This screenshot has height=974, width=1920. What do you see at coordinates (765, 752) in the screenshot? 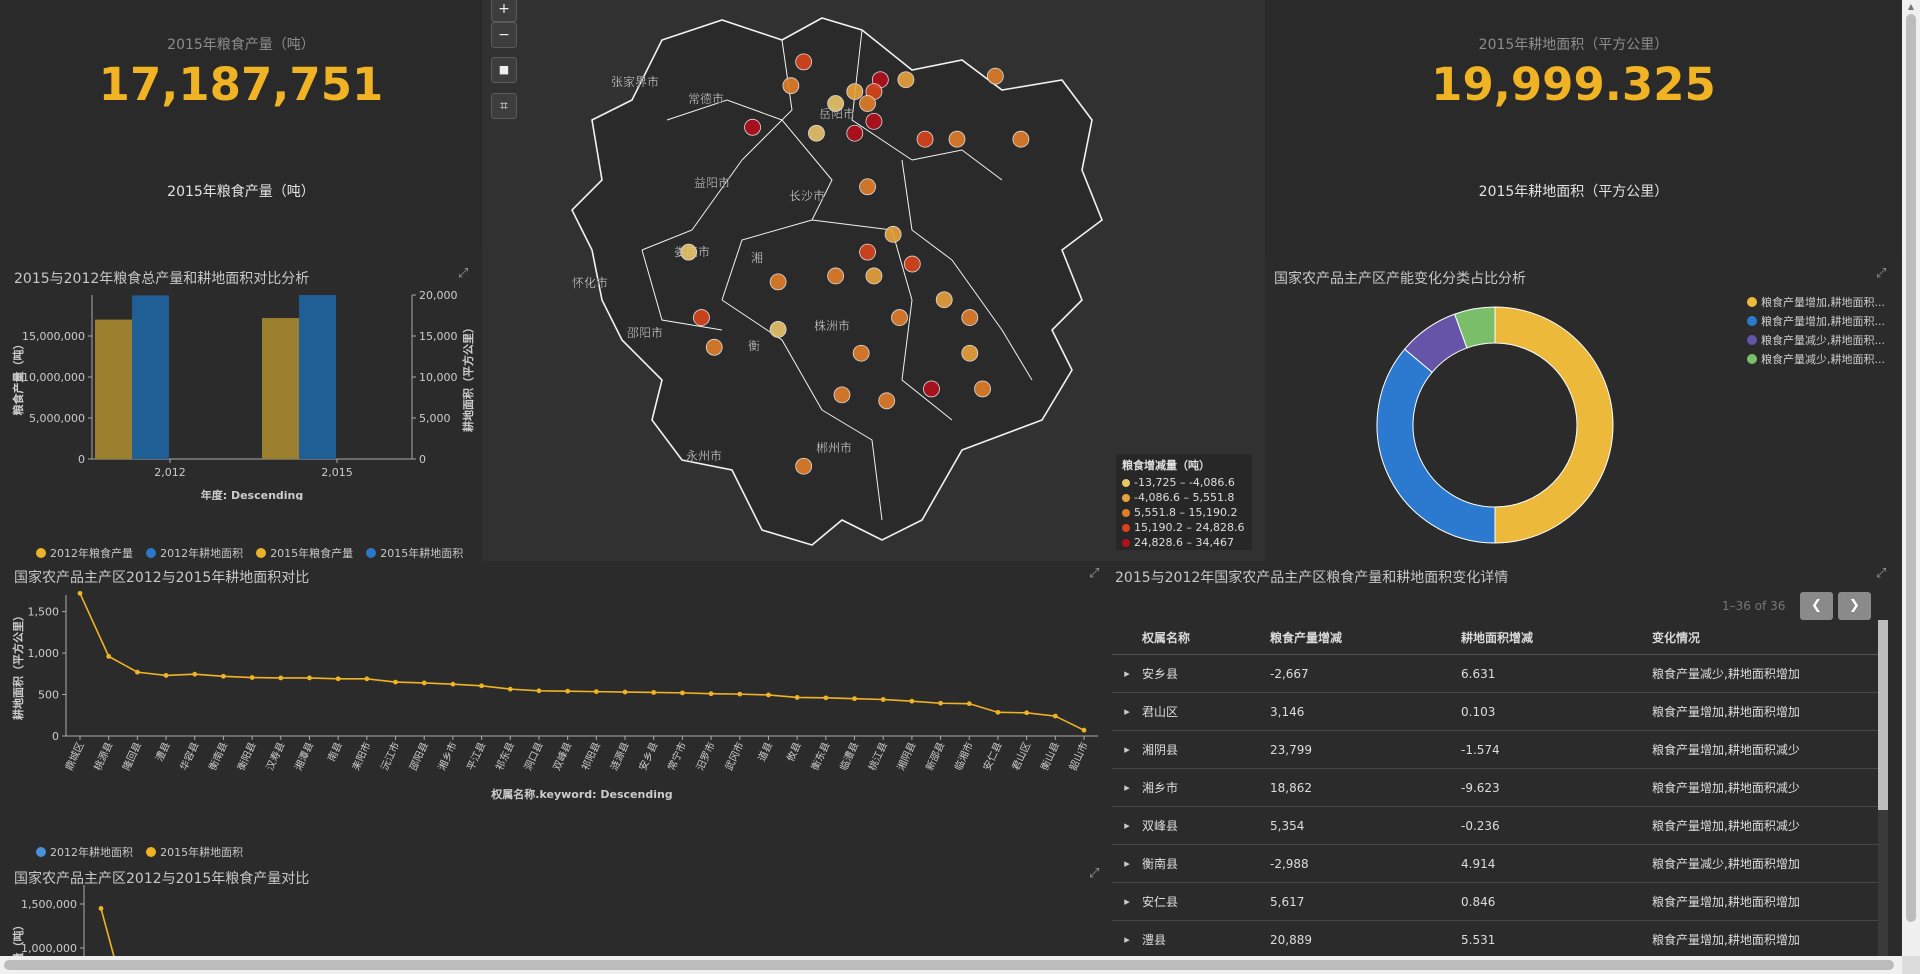
I see `x-tick-label: 道县` at bounding box center [765, 752].